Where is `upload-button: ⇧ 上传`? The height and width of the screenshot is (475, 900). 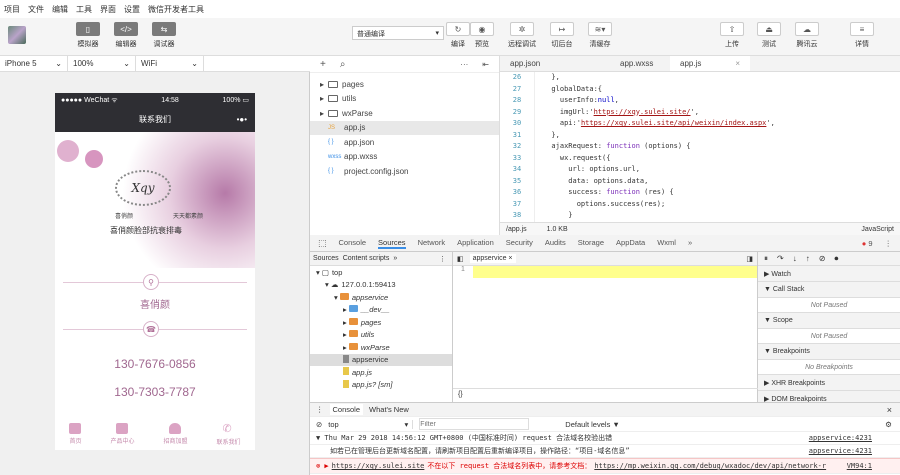 upload-button: ⇧ 上传 is located at coordinates (732, 35).